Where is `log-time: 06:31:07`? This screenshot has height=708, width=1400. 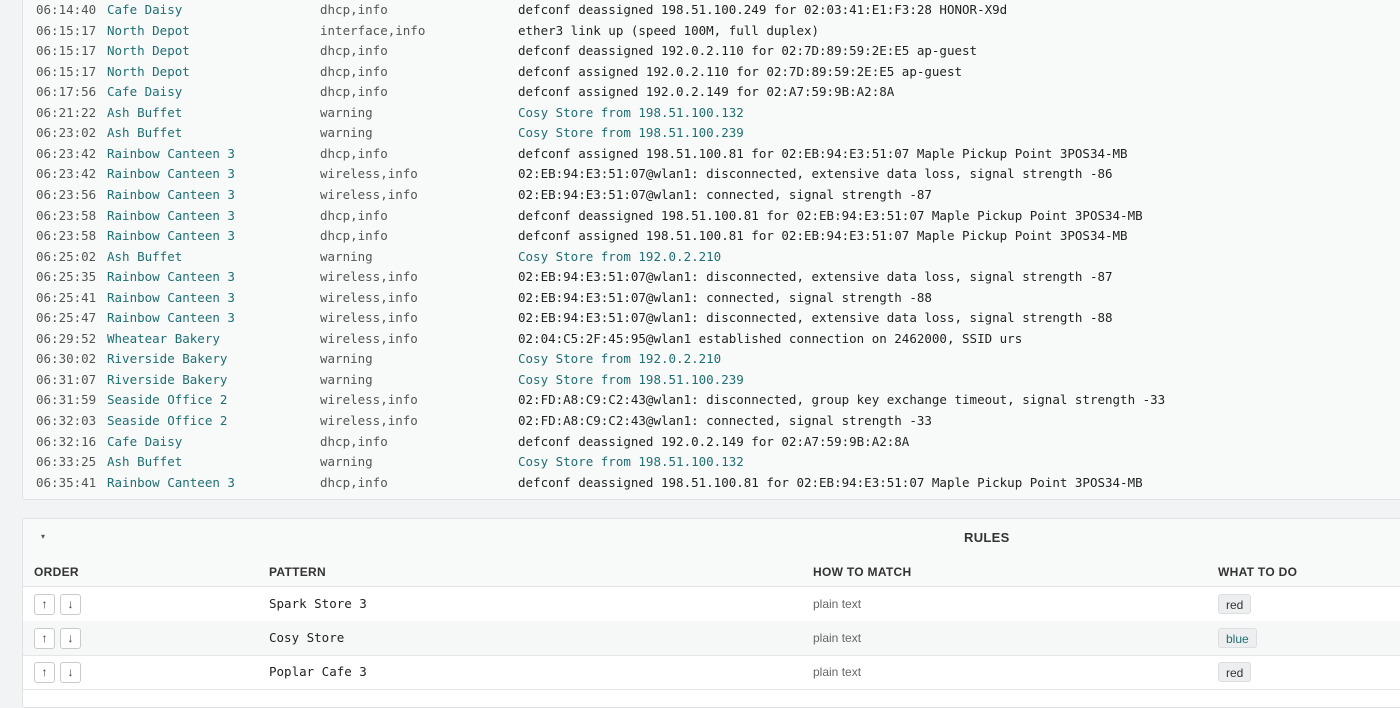 log-time: 06:31:07 is located at coordinates (66, 379).